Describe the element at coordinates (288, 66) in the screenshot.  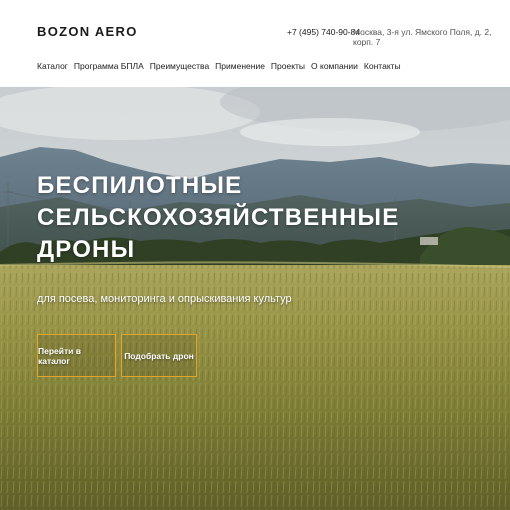
I see `nav-item-projects: Проекты` at that location.